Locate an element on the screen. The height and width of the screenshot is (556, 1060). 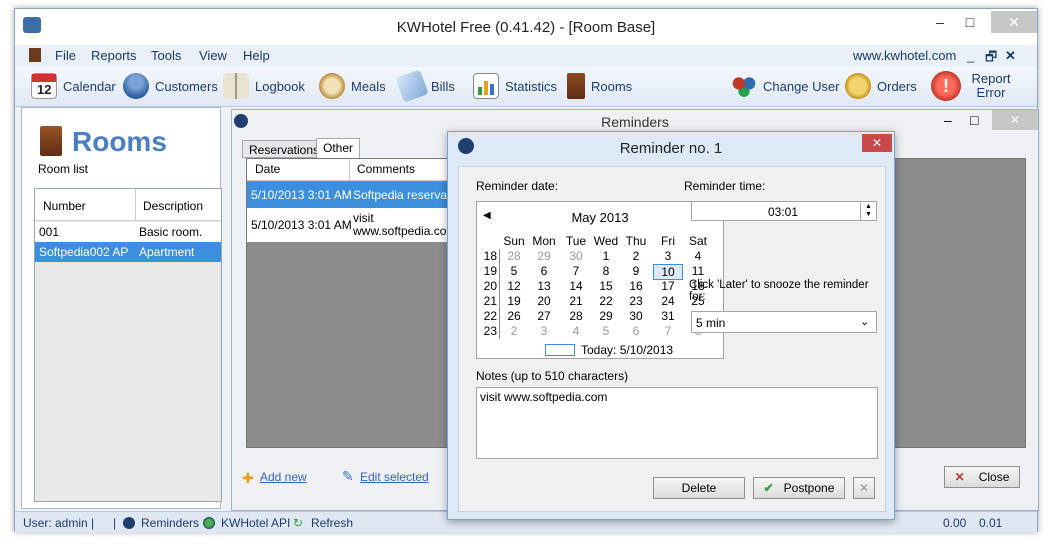
cancel-button: ✕ is located at coordinates (864, 488).